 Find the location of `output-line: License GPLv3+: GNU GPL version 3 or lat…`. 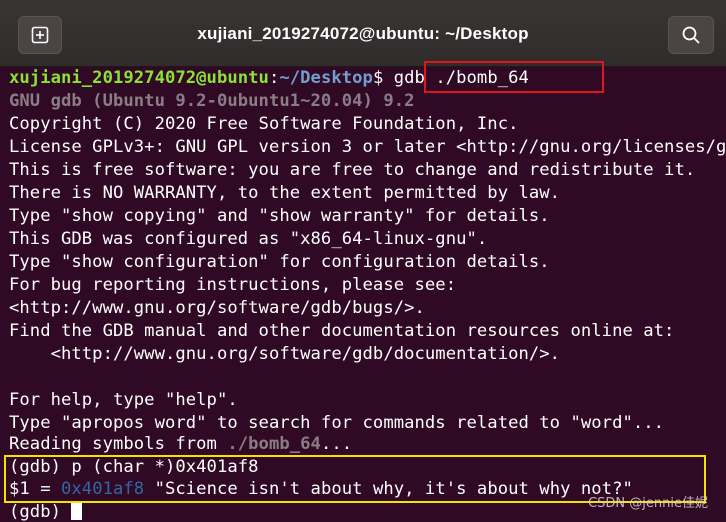

output-line: License GPLv3+: GNU GPL version 3 or lat… is located at coordinates (367, 147).